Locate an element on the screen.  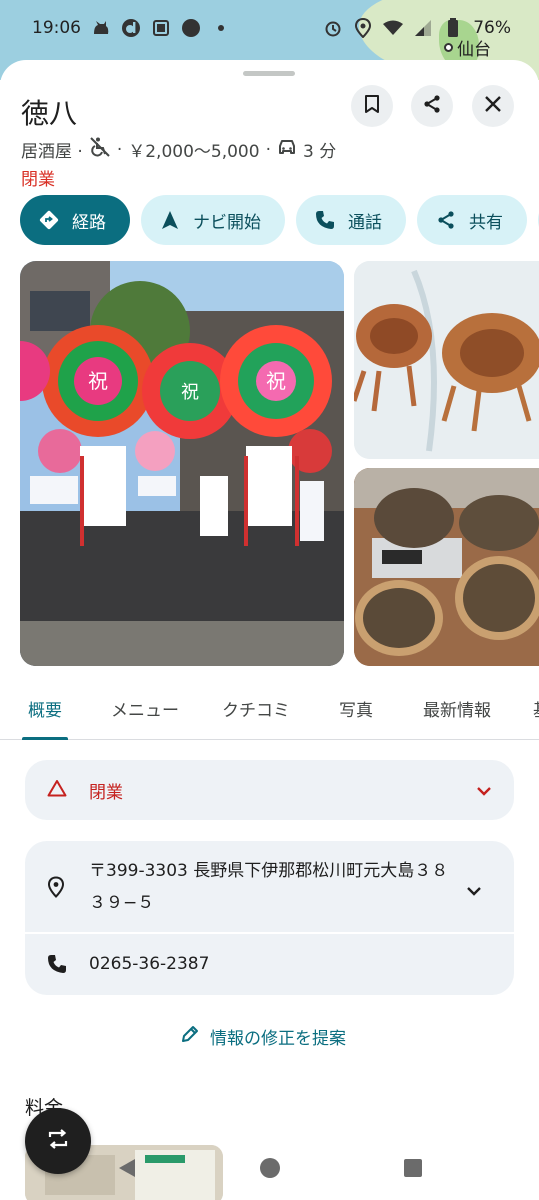
price-range: ￥2,000～5,000 is located at coordinates (194, 152).